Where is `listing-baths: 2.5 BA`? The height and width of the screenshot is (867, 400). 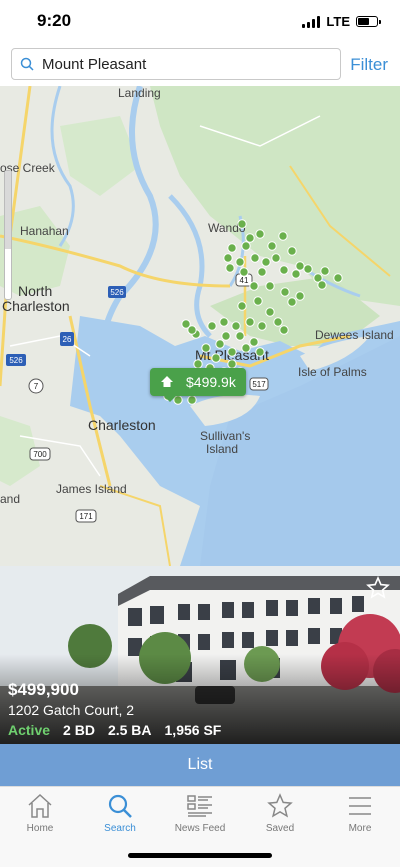
listing-baths: 2.5 BA is located at coordinates (129, 730).